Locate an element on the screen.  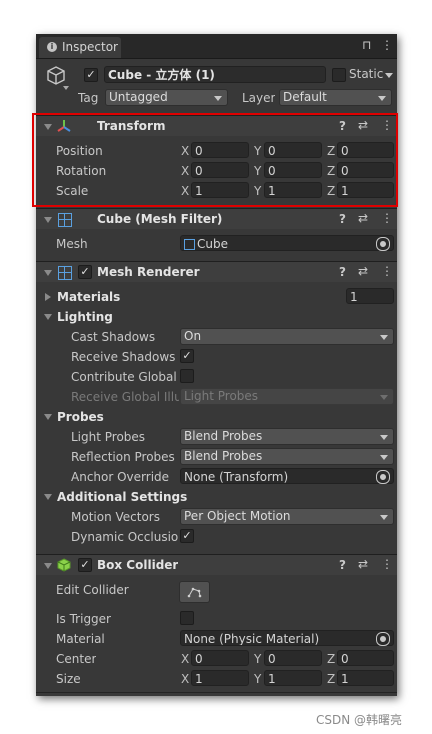
edit-collider-button is located at coordinates (194, 592).